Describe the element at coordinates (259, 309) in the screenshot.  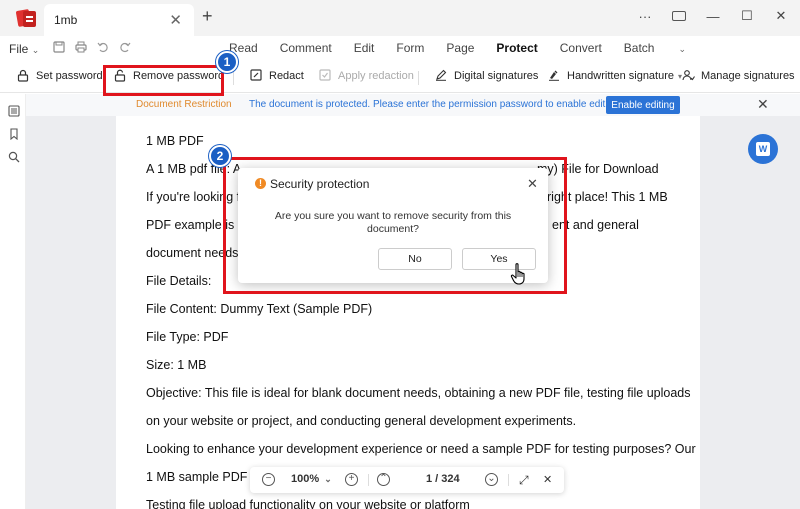
I see `doc-line: File Content: Dummy Text (Sample PDF)` at that location.